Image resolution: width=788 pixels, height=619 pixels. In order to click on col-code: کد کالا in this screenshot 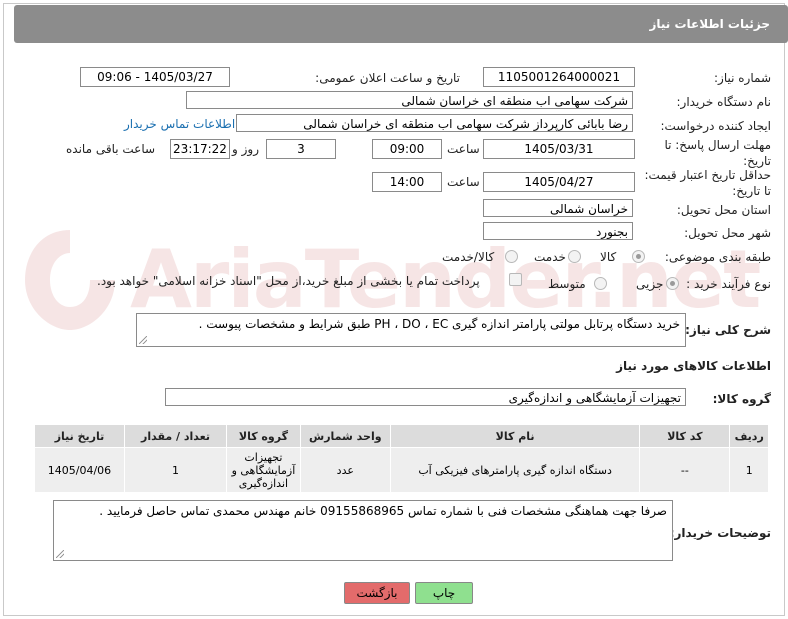, I will do `click(685, 436)`.